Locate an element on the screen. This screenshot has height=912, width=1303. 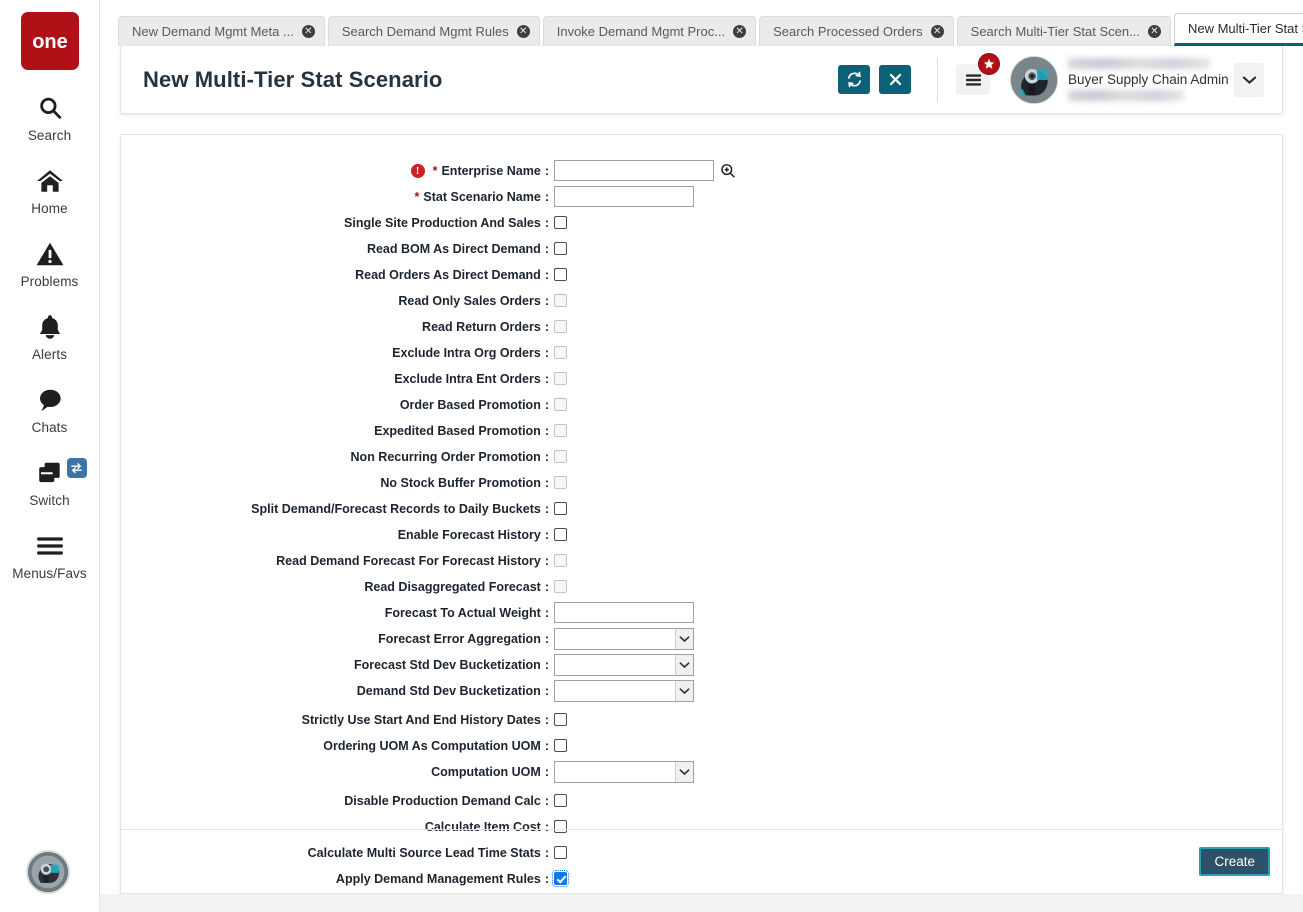
checkbox-ordering-uom-as-computation-uom is located at coordinates (560, 745).